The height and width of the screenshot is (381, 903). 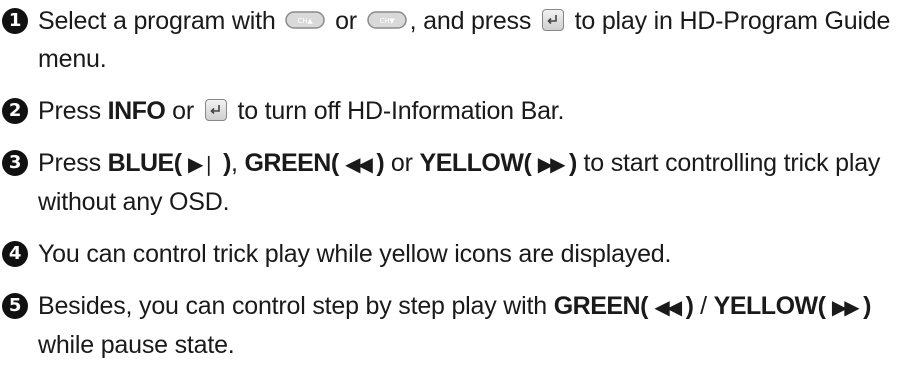 I want to click on step-number-2: 2, so click(x=15, y=111).